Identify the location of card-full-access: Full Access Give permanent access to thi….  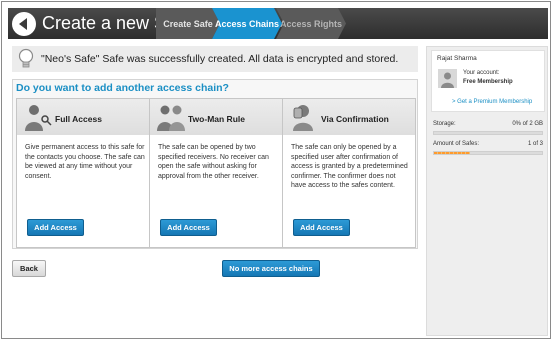
(83, 173).